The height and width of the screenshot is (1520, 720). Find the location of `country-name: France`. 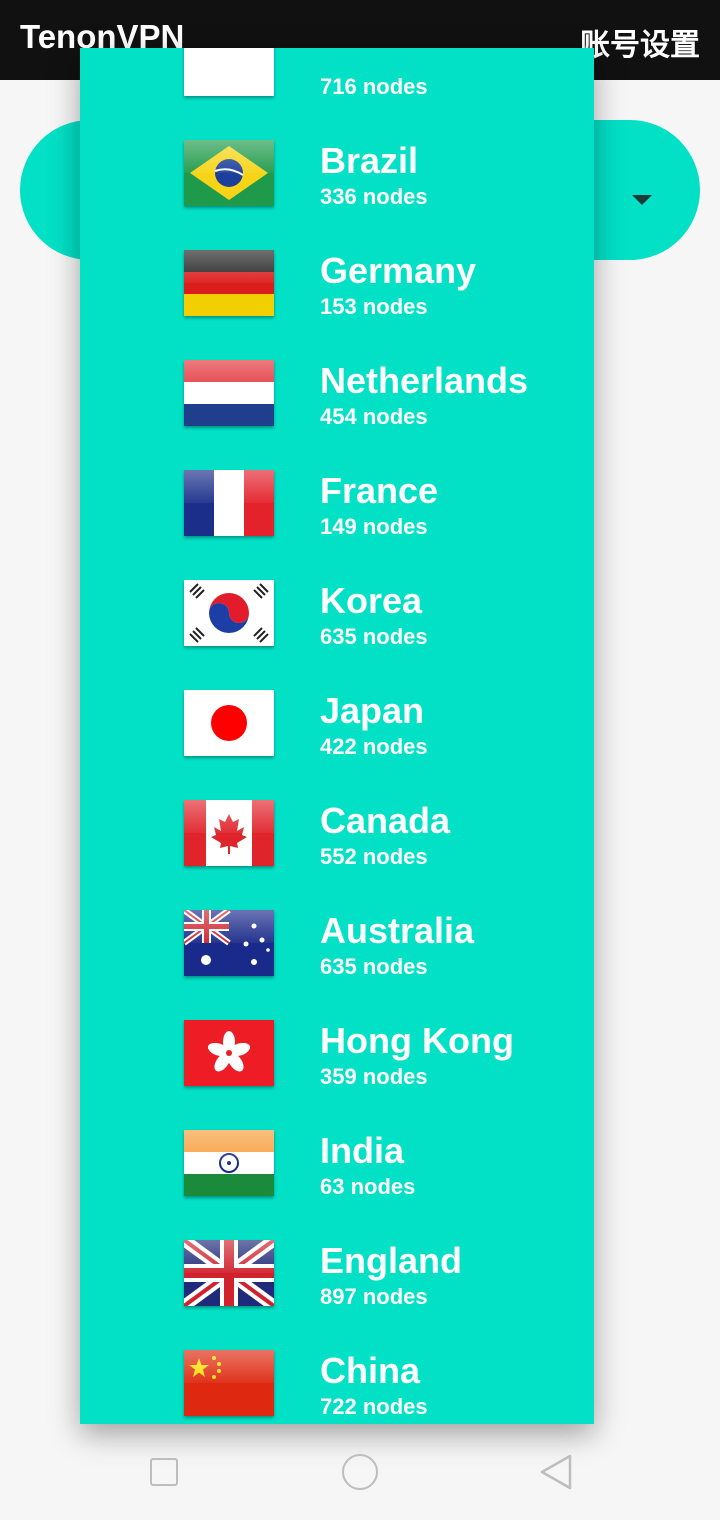

country-name: France is located at coordinates (379, 490).